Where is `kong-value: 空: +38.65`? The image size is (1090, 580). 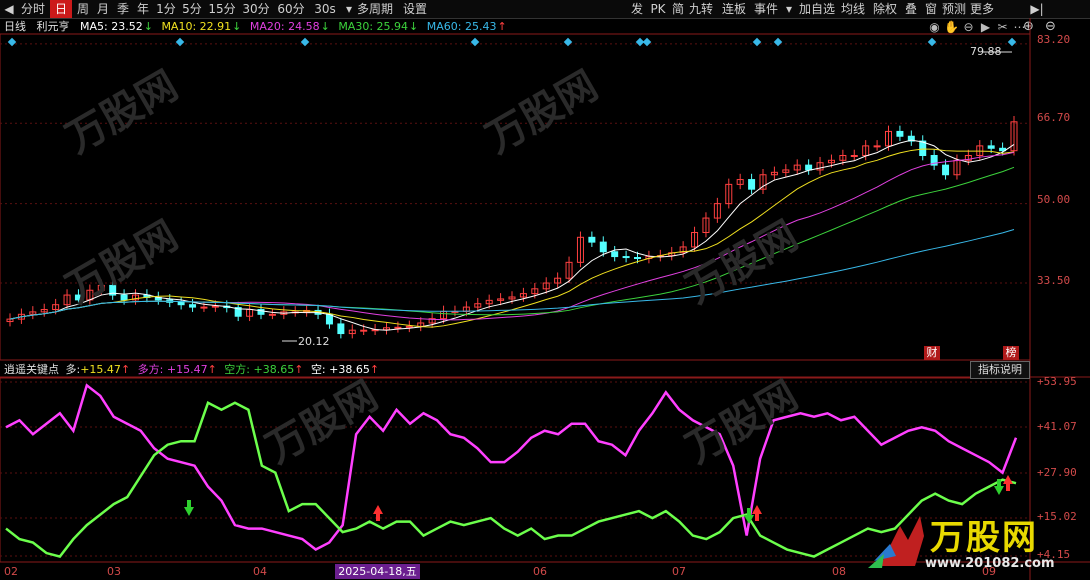
kong-value: 空: +38.65 is located at coordinates (340, 369).